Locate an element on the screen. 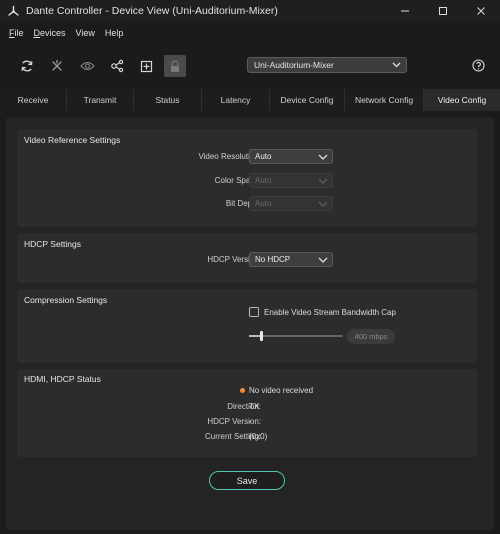 The height and width of the screenshot is (534, 500). slider-thumb is located at coordinates (262, 336).